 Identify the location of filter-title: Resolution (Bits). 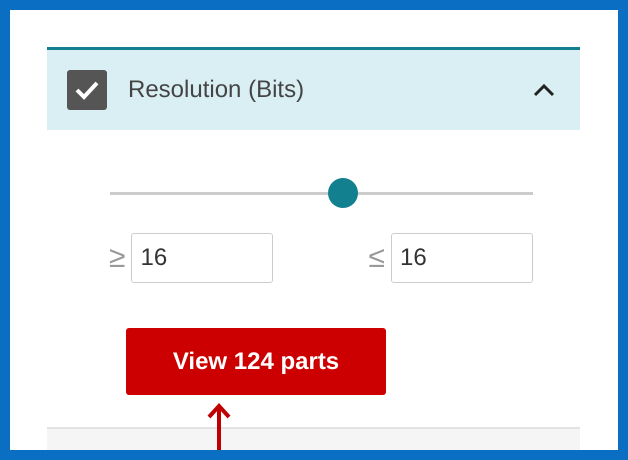
(216, 90).